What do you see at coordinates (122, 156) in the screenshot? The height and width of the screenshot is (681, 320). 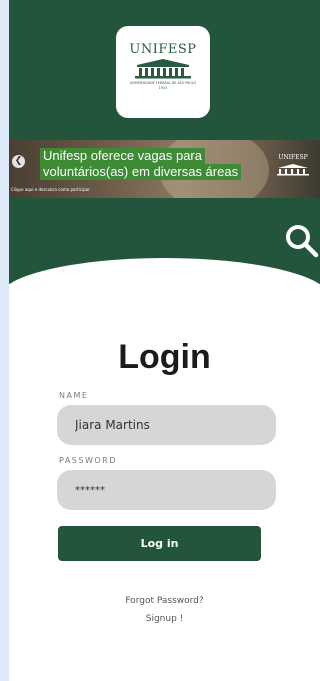 I see `banner-headline-line1: Unifesp oferece vagas para` at bounding box center [122, 156].